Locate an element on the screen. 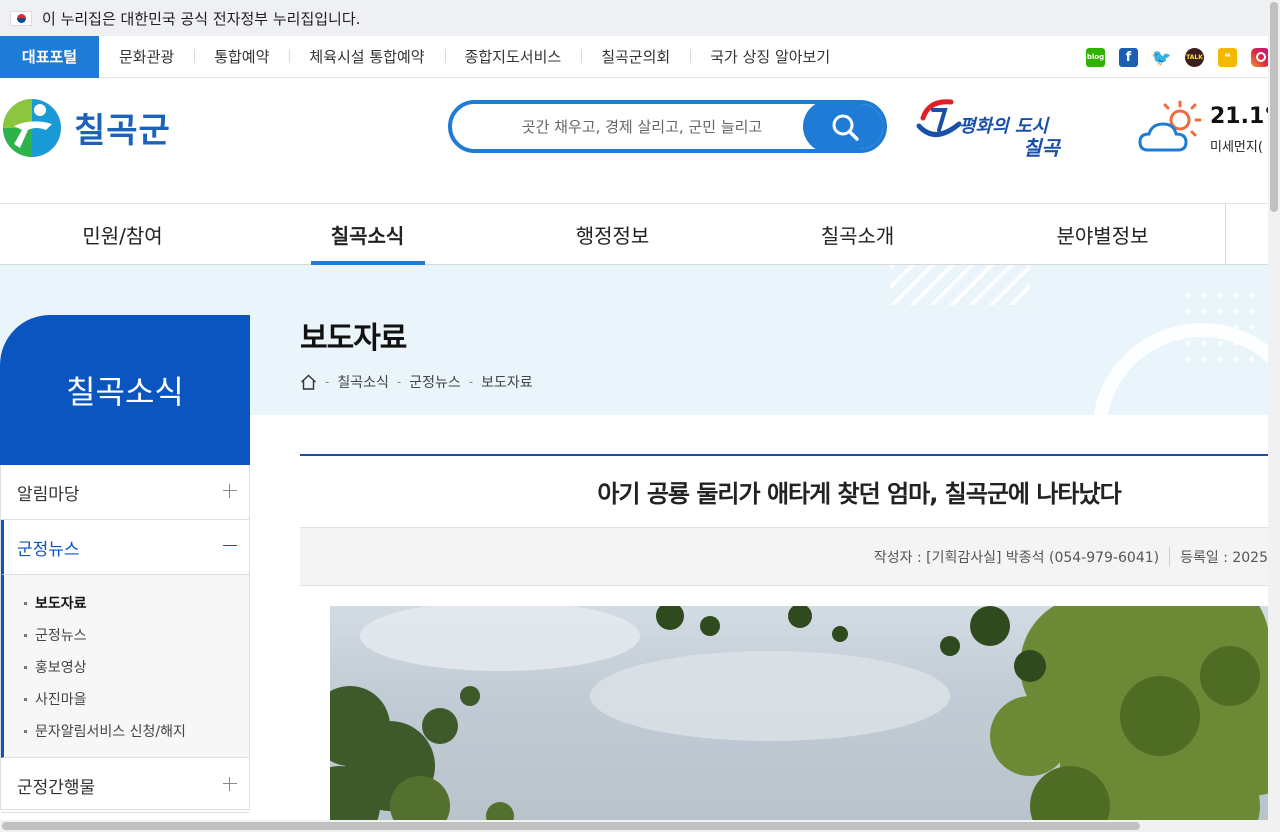 This screenshot has height=832, width=1280. search-box is located at coordinates (667, 126).